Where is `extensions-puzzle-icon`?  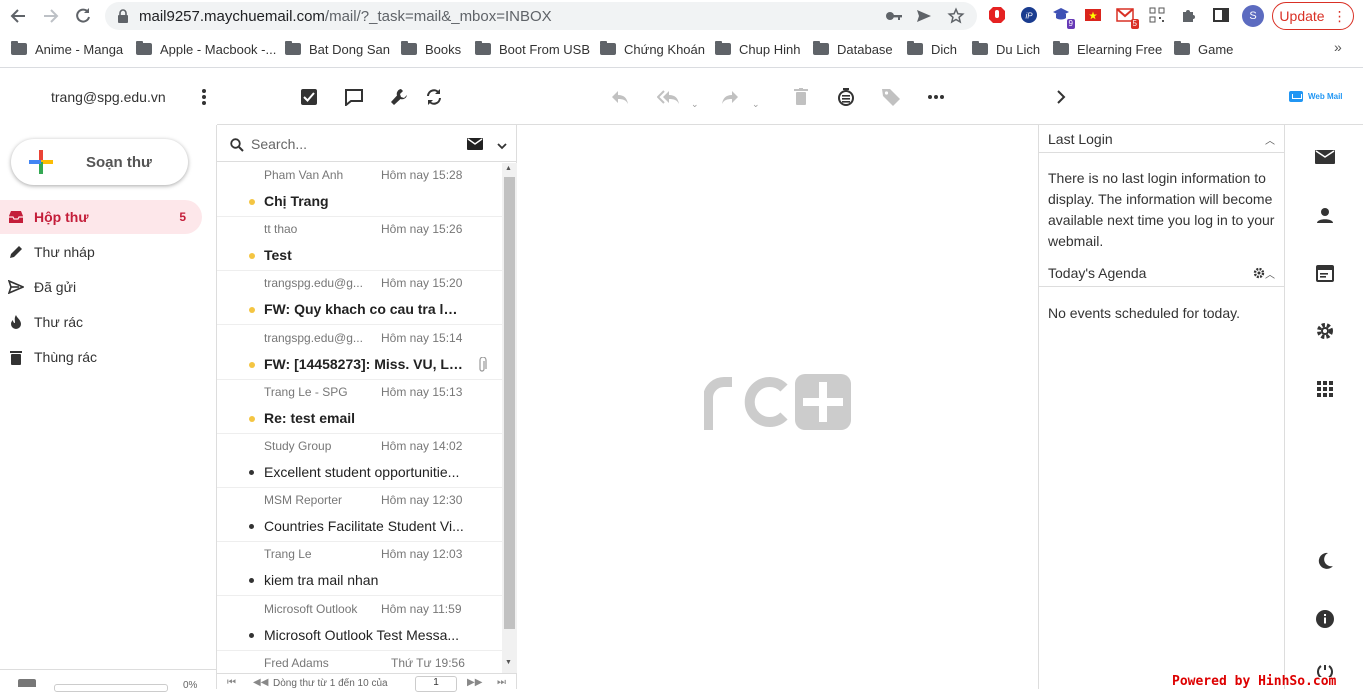 extensions-puzzle-icon is located at coordinates (1189, 15).